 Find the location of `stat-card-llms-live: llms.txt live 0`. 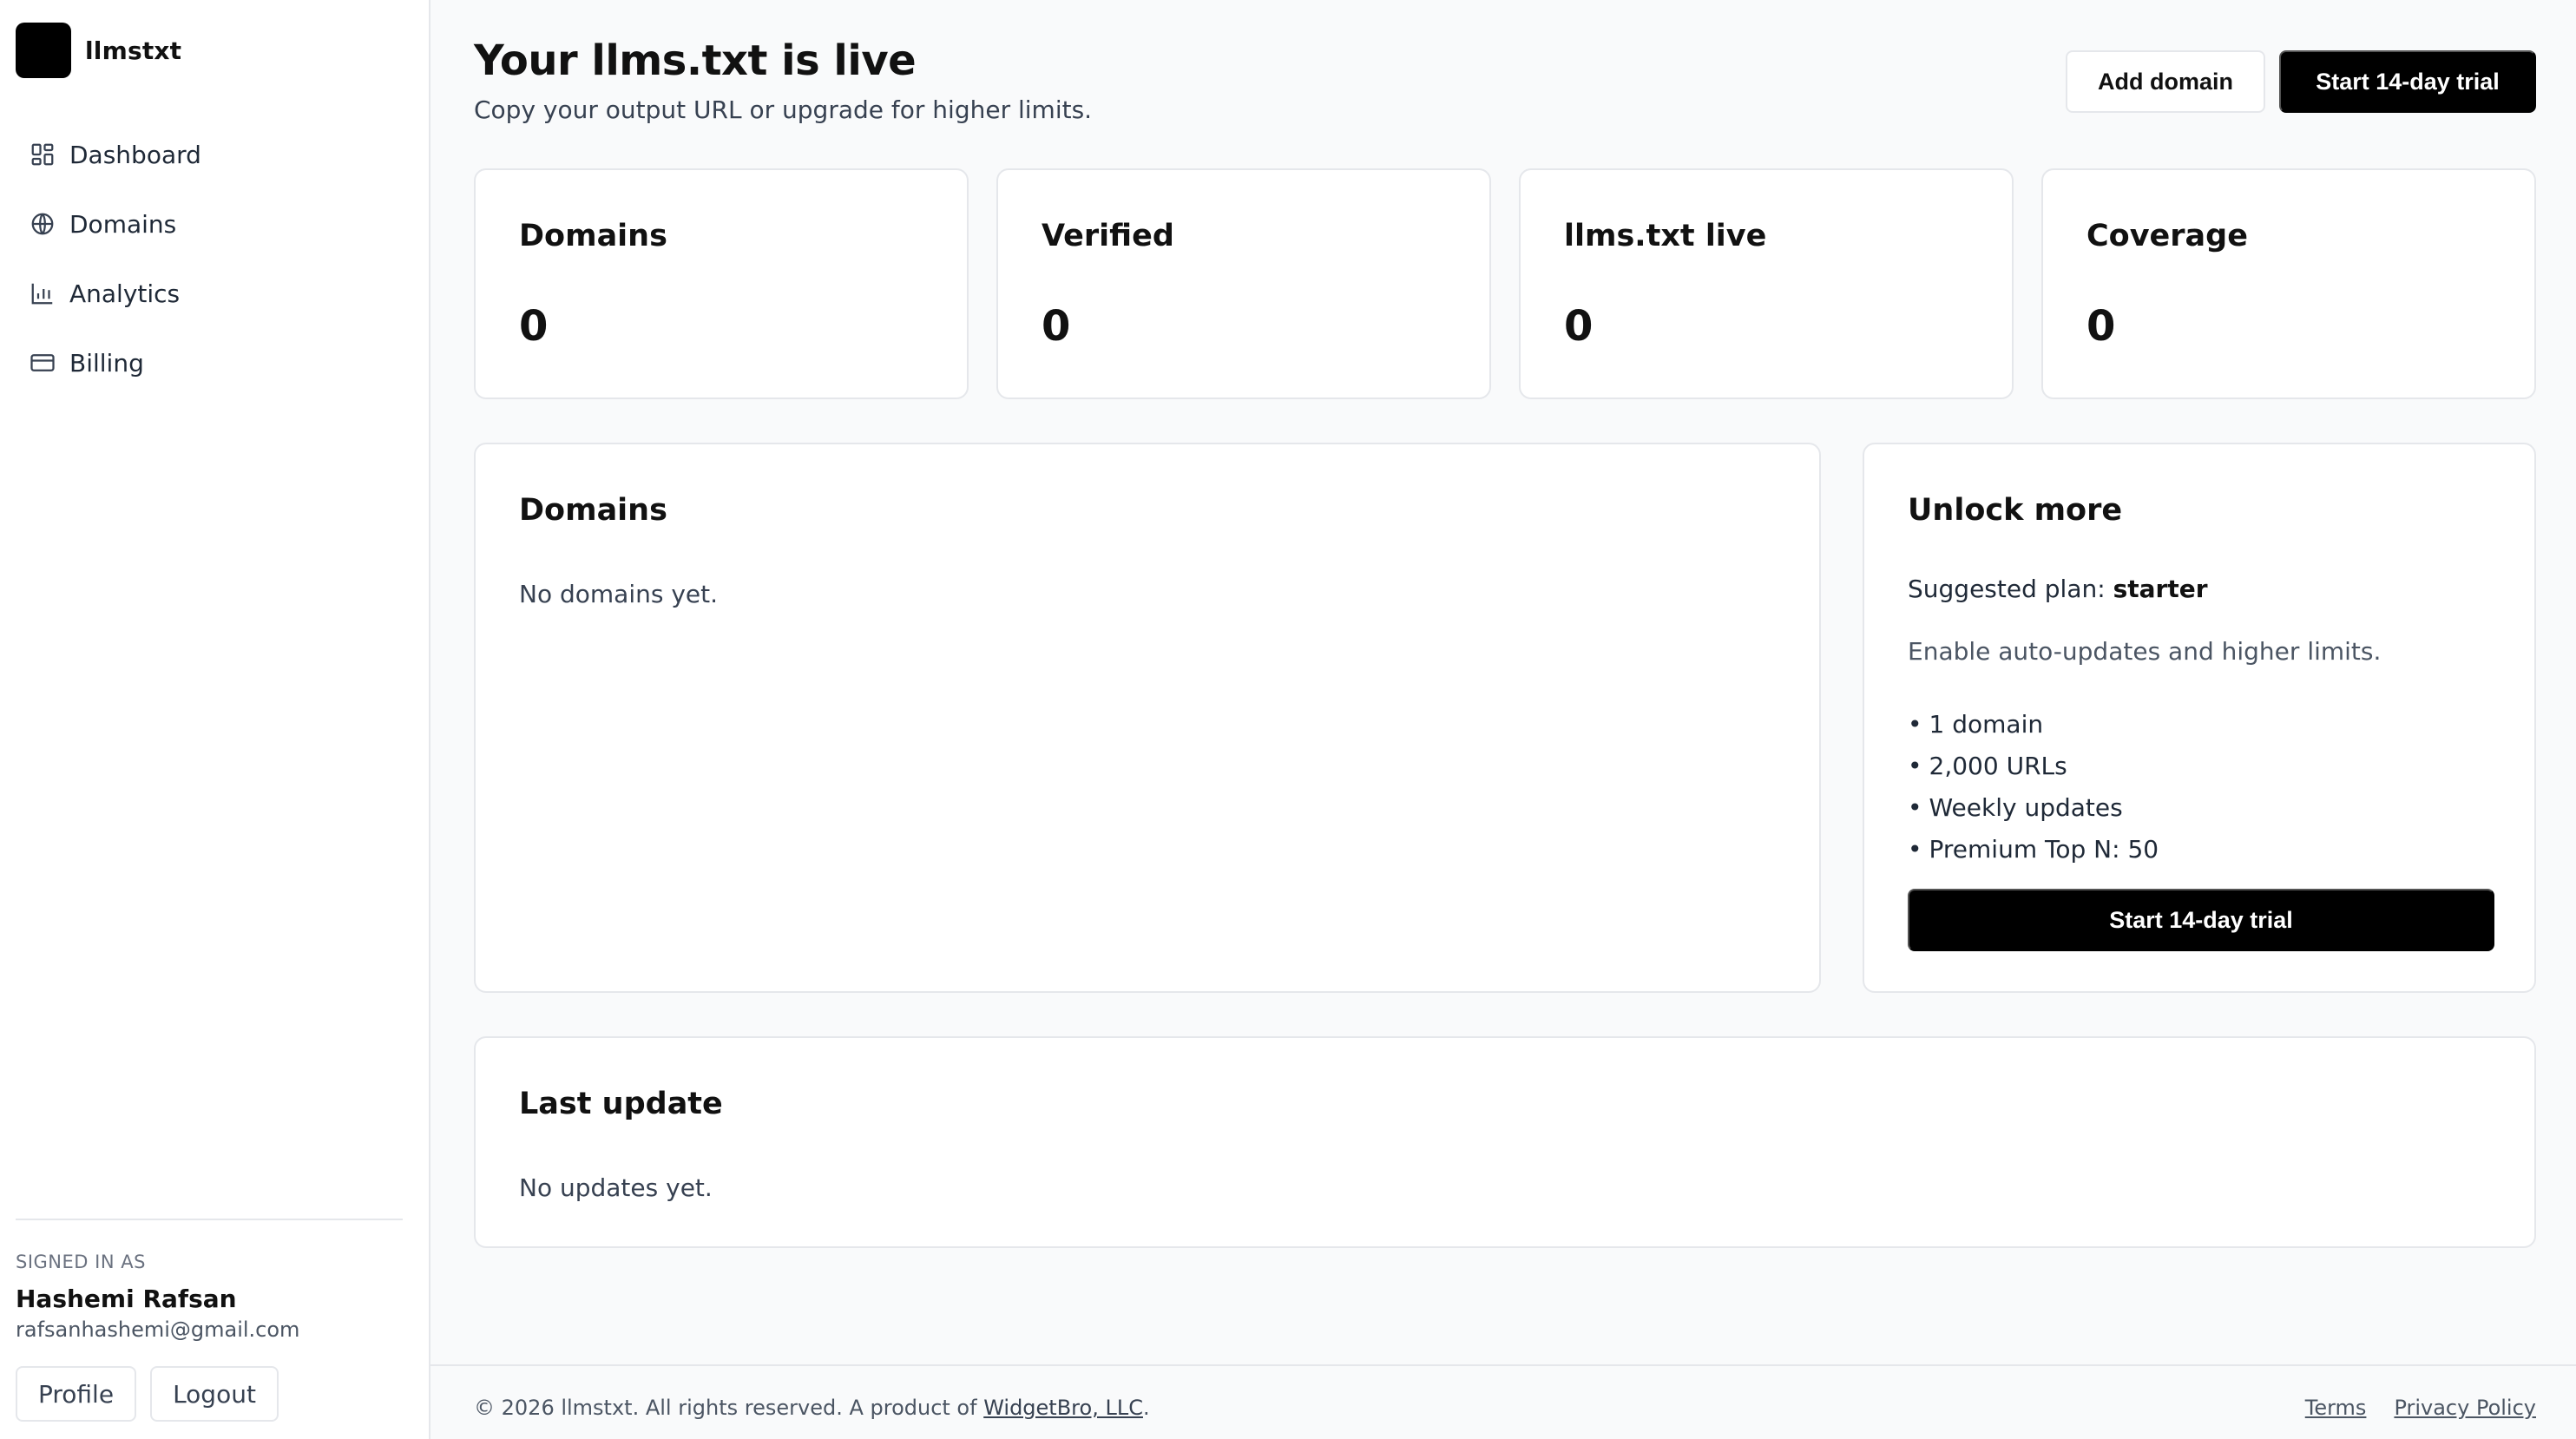

stat-card-llms-live: llms.txt live 0 is located at coordinates (1766, 283).